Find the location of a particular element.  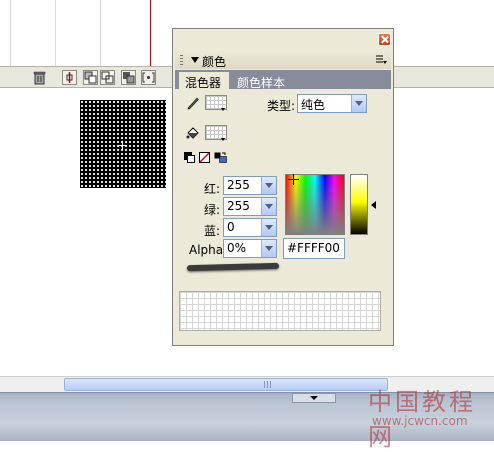

black-white-icon is located at coordinates (189, 157).